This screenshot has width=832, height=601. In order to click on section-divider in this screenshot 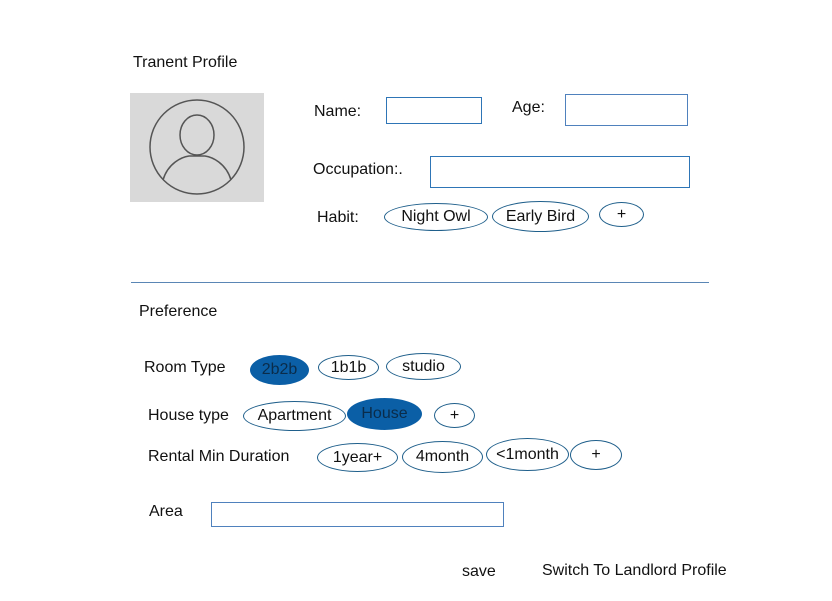, I will do `click(420, 282)`.